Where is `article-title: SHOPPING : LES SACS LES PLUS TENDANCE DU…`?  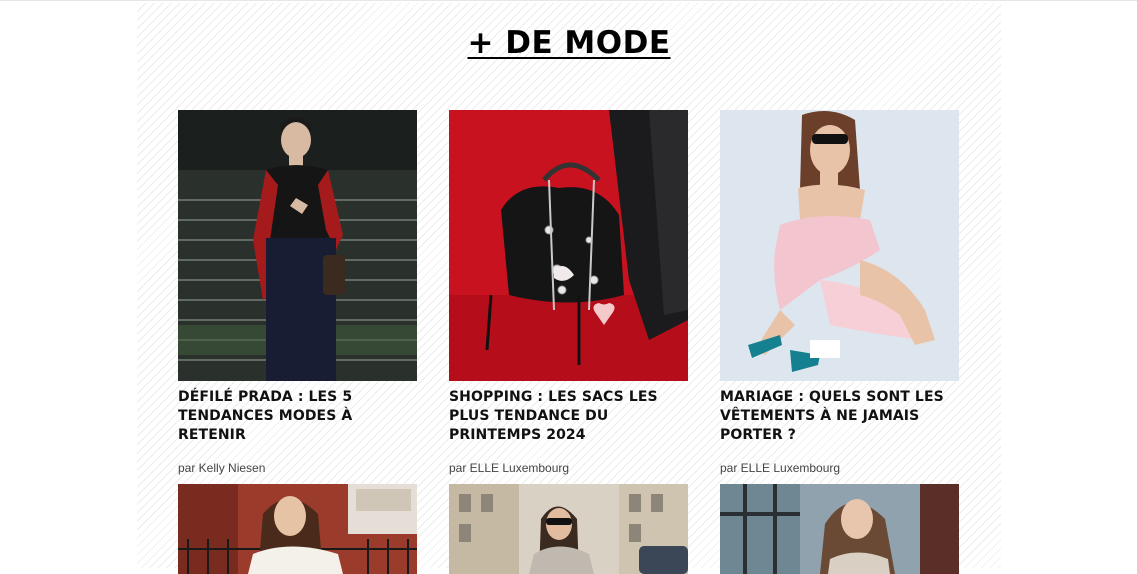 article-title: SHOPPING : LES SACS LES PLUS TENDANCE DU… is located at coordinates (568, 416).